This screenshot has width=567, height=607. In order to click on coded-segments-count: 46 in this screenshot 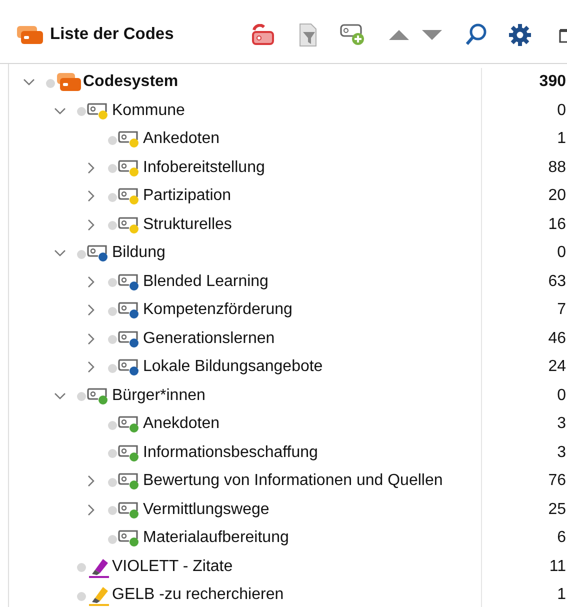, I will do `click(557, 338)`.